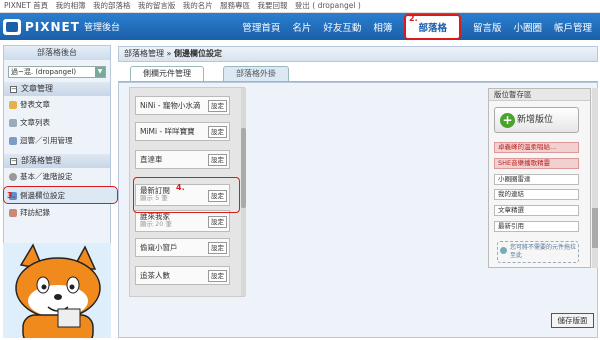 The height and width of the screenshot is (340, 600). What do you see at coordinates (527, 27) in the screenshot?
I see `nav-circle: 小圈圈` at bounding box center [527, 27].